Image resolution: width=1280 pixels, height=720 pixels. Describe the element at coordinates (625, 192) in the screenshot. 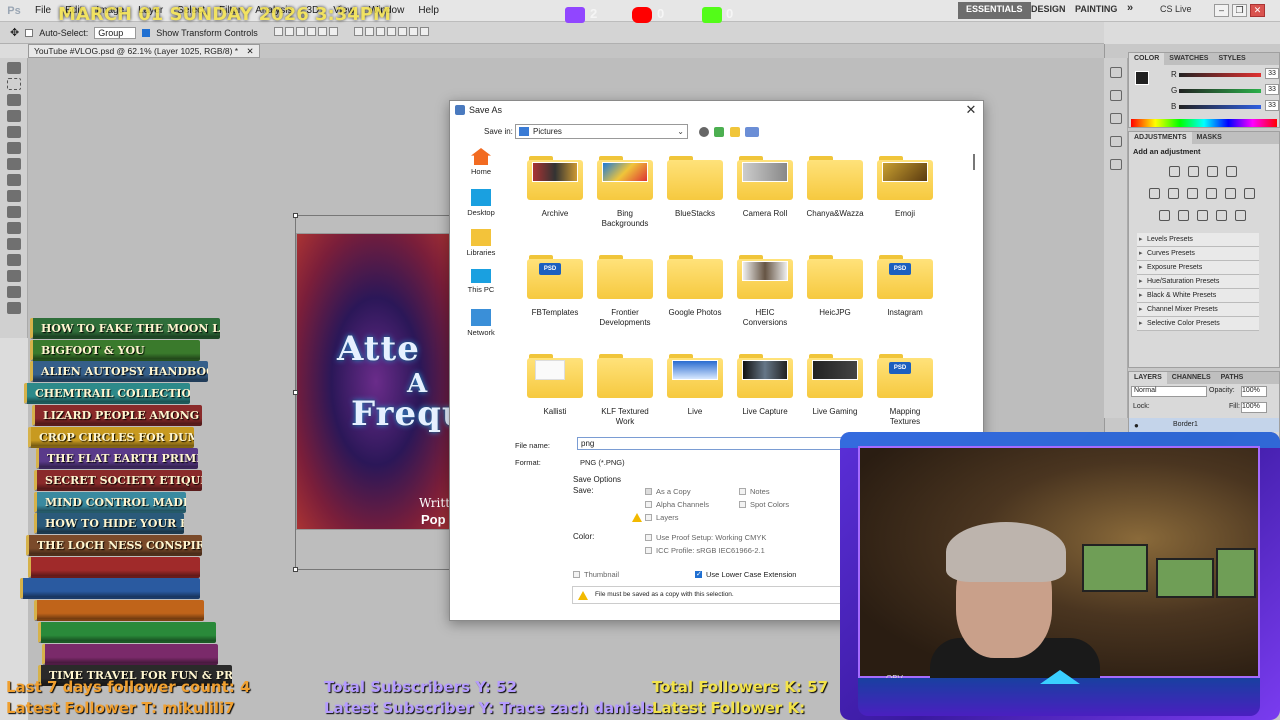

I see `folder-item: Bing Backgrounds` at that location.